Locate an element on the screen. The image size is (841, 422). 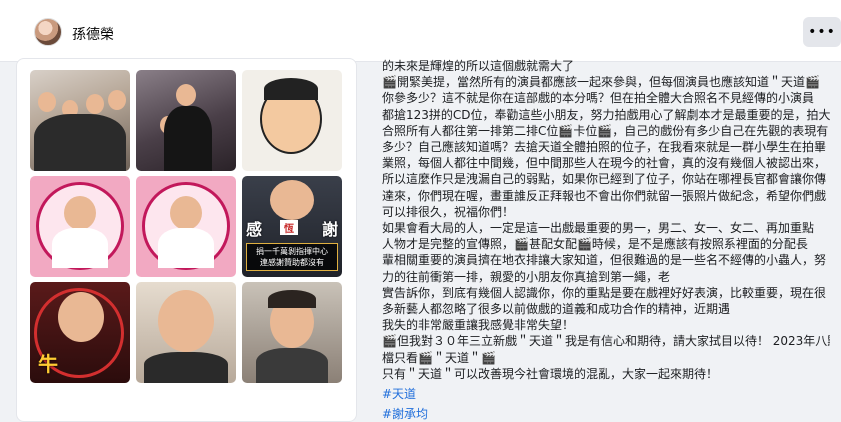
post-line: 力的往前衝第一排，親愛的小朋友你真搶到第一繩，老 is located at coordinates (526, 276).